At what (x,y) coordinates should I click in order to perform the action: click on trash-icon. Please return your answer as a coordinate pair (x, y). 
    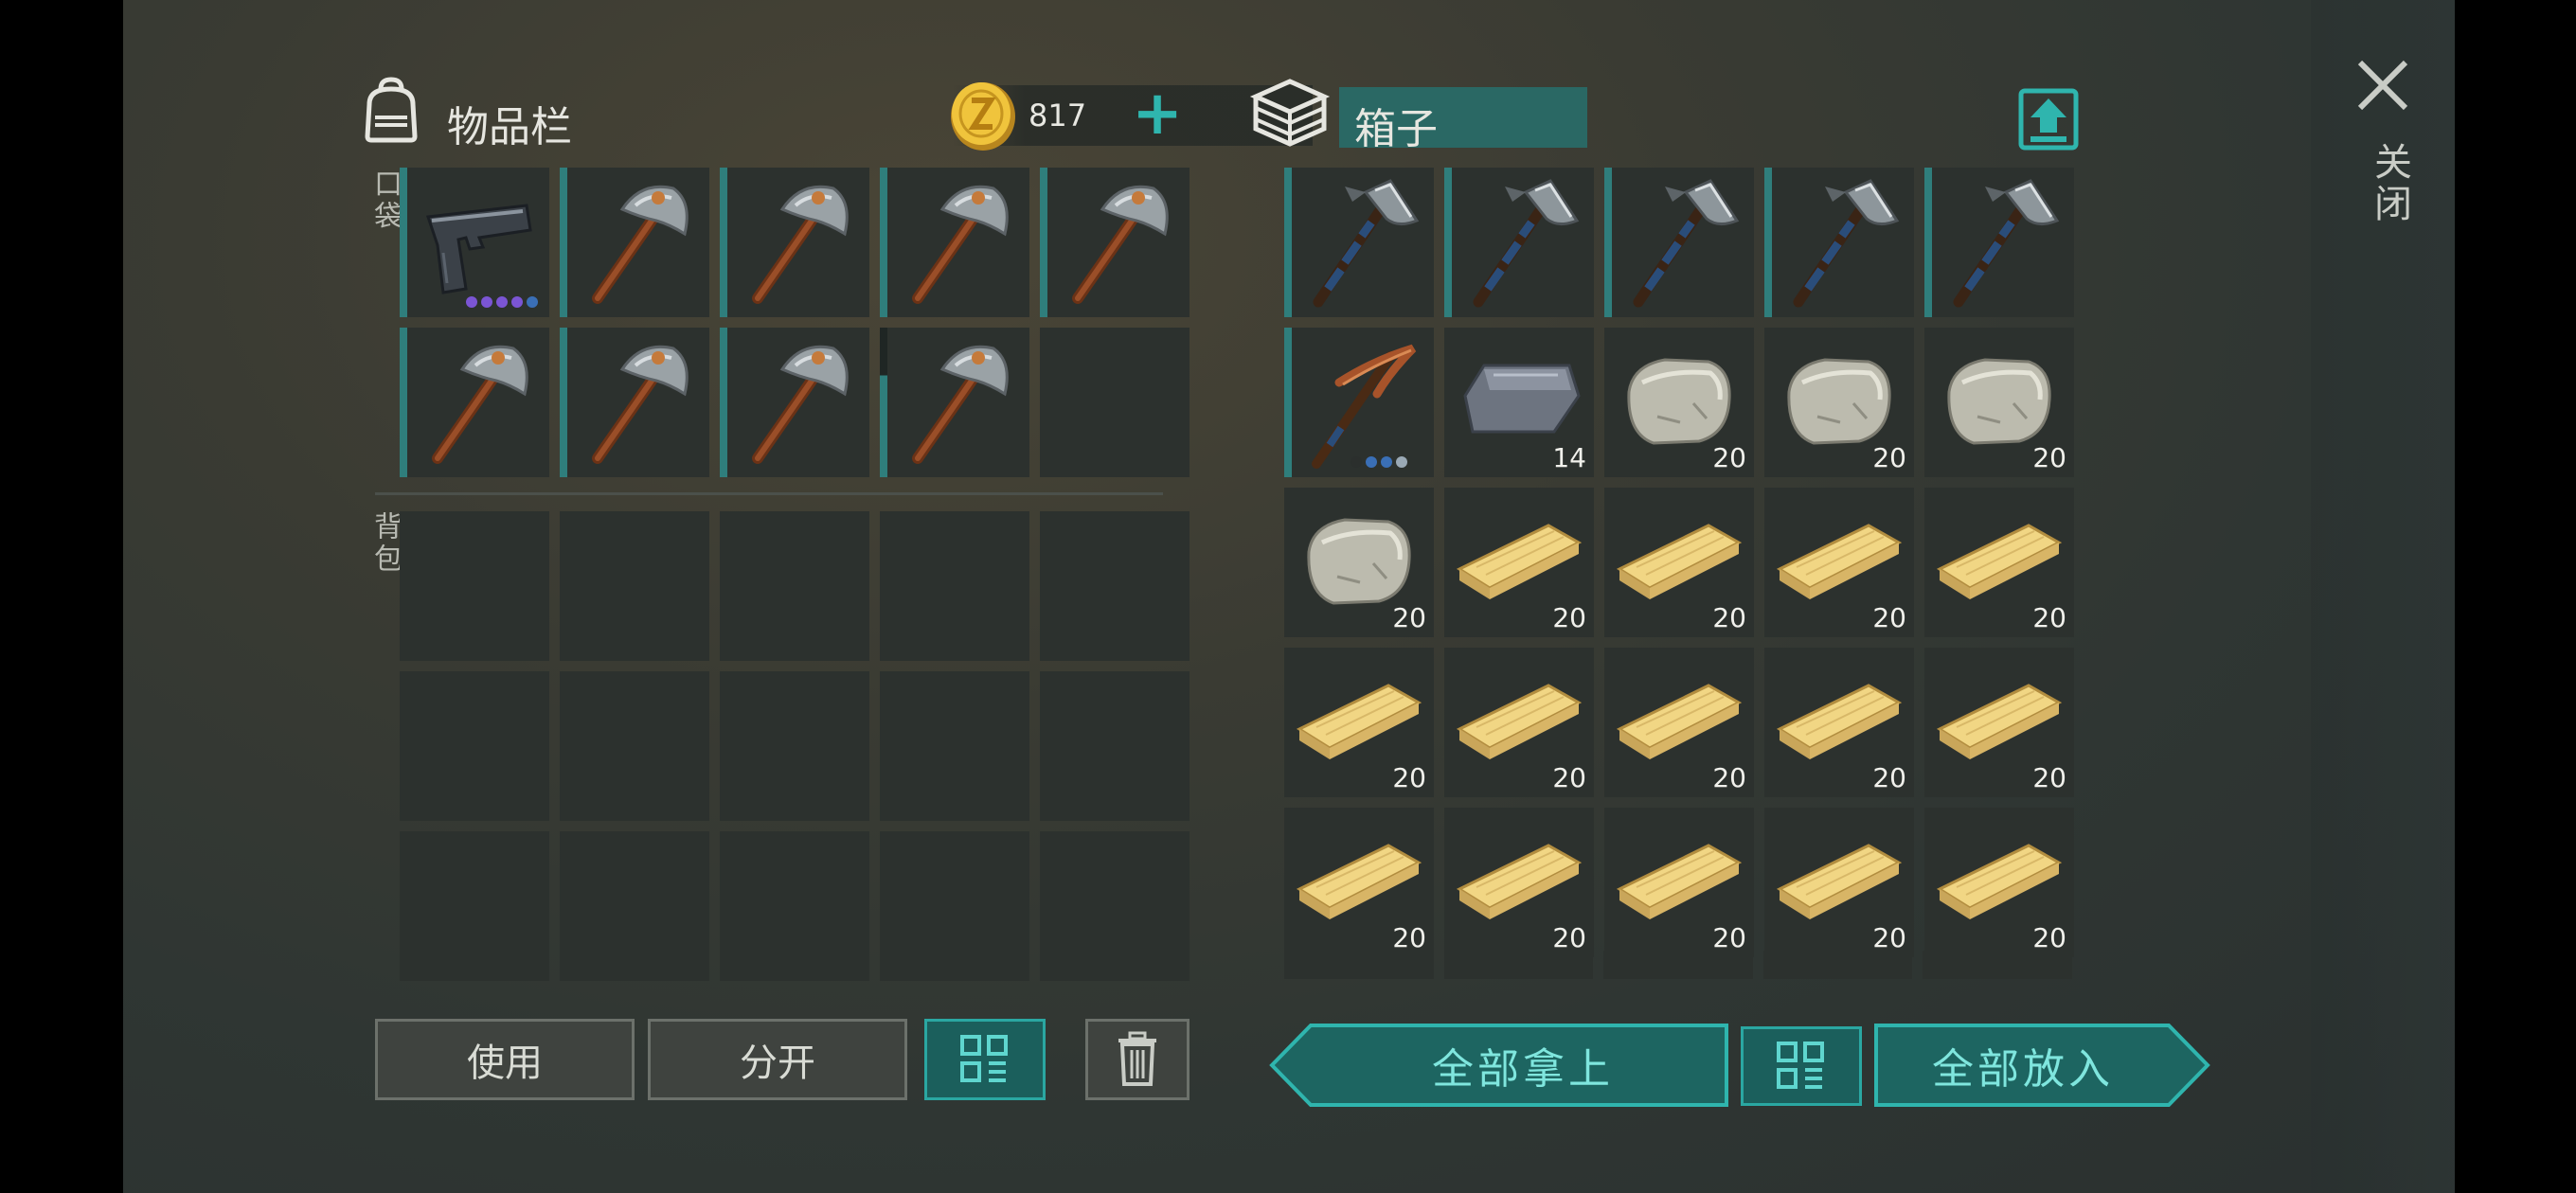
    Looking at the image, I should click on (1137, 1058).